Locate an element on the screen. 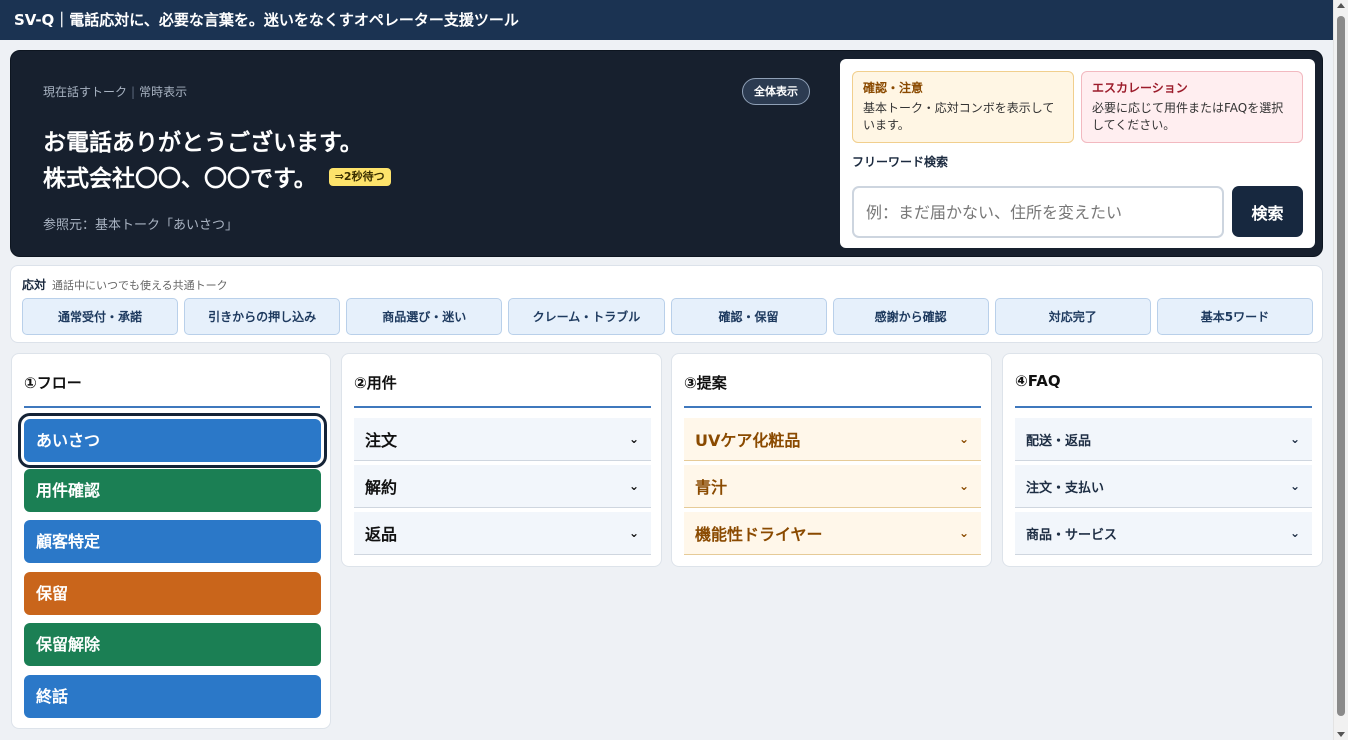 The image size is (1348, 740). show-all-button: 全体表示 is located at coordinates (776, 91).